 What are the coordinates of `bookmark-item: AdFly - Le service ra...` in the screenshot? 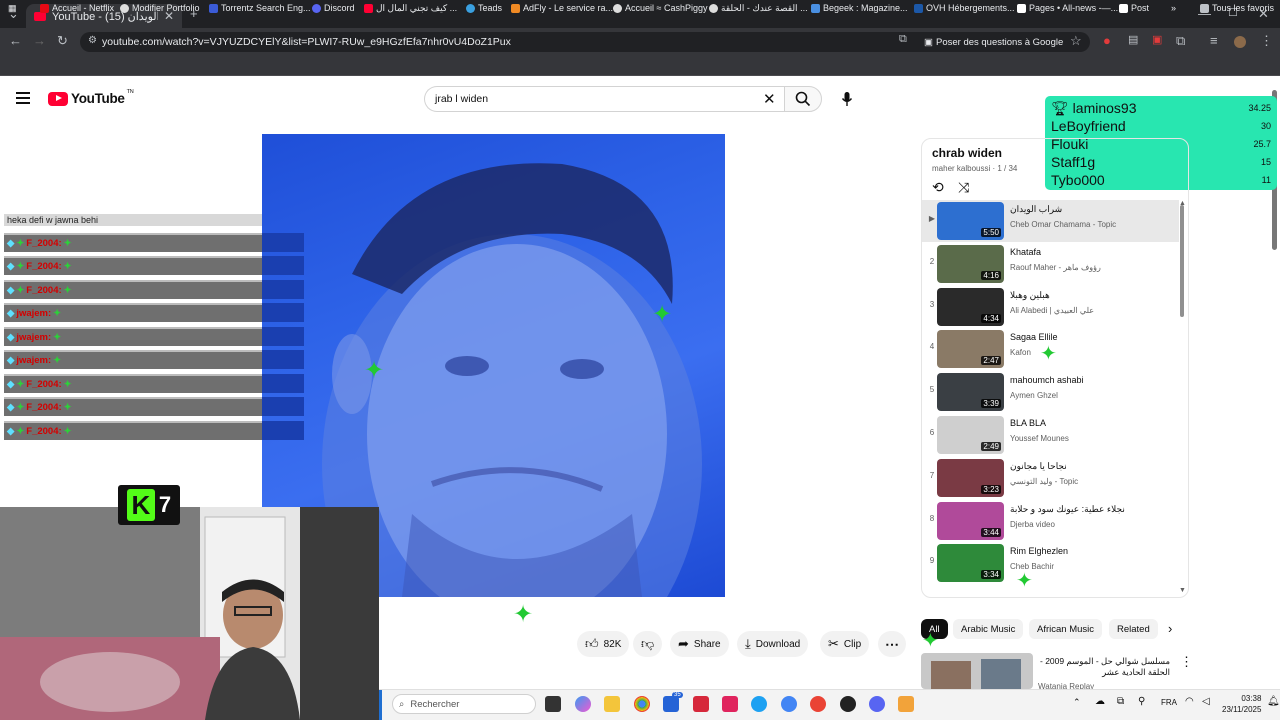 It's located at (562, 8).